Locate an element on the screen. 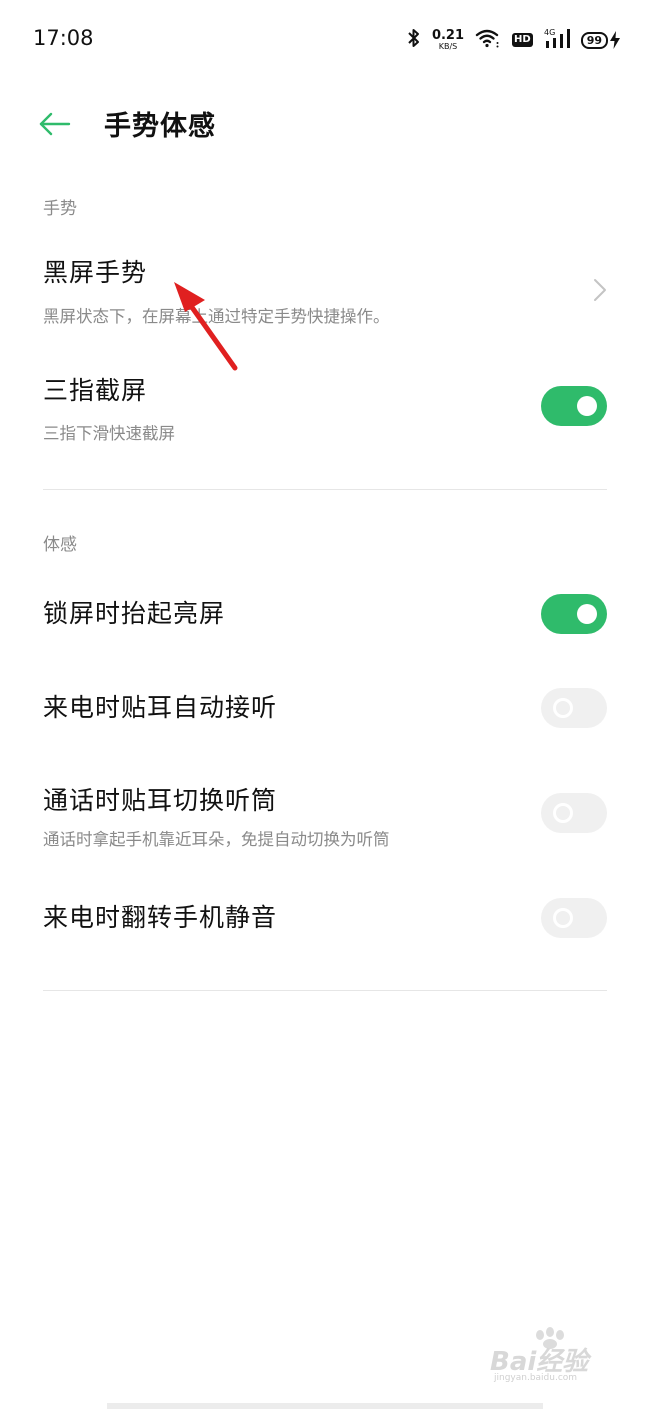  toggle-ear-switch-receiver is located at coordinates (574, 813).